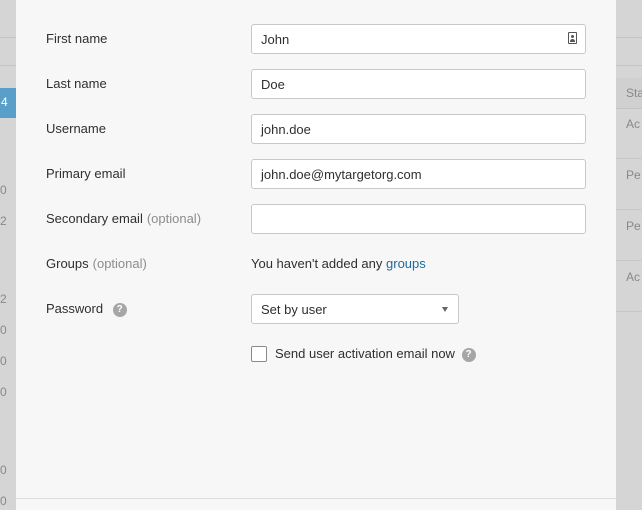  What do you see at coordinates (634, 93) in the screenshot?
I see `bg-column-header-label: Sta` at bounding box center [634, 93].